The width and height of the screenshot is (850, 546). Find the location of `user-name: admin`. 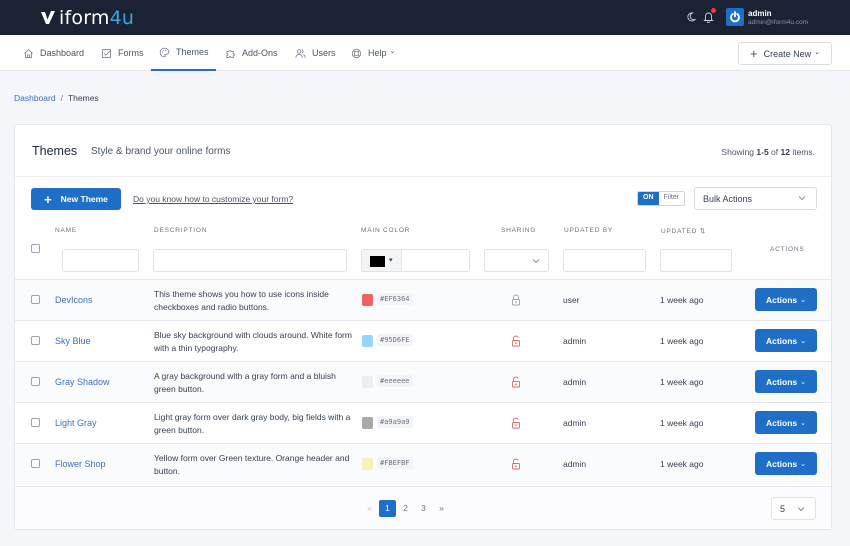

user-name: admin is located at coordinates (760, 13).